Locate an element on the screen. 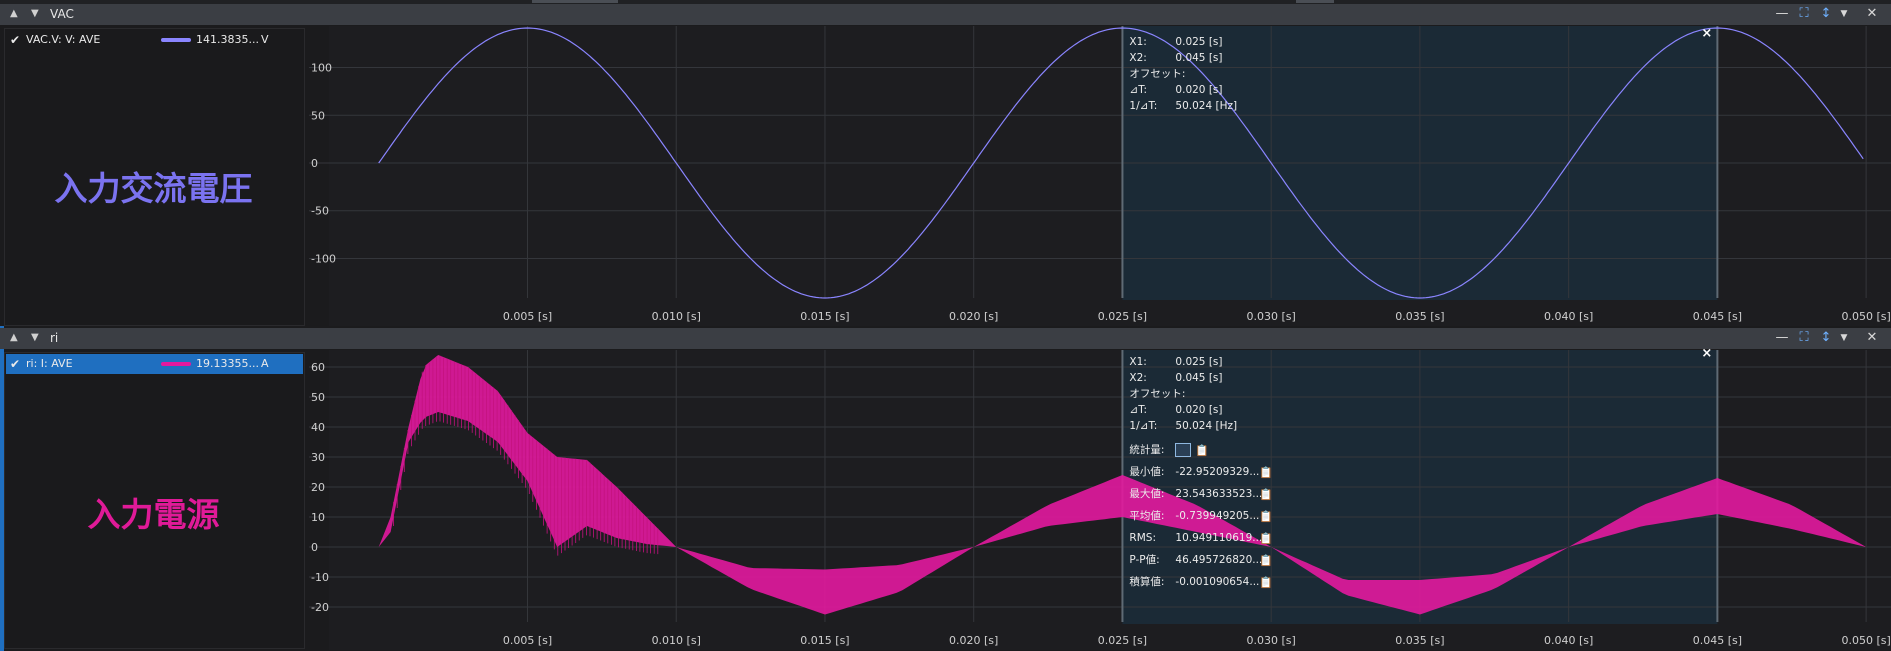  clipboard-icon: 📋 is located at coordinates (1202, 450).